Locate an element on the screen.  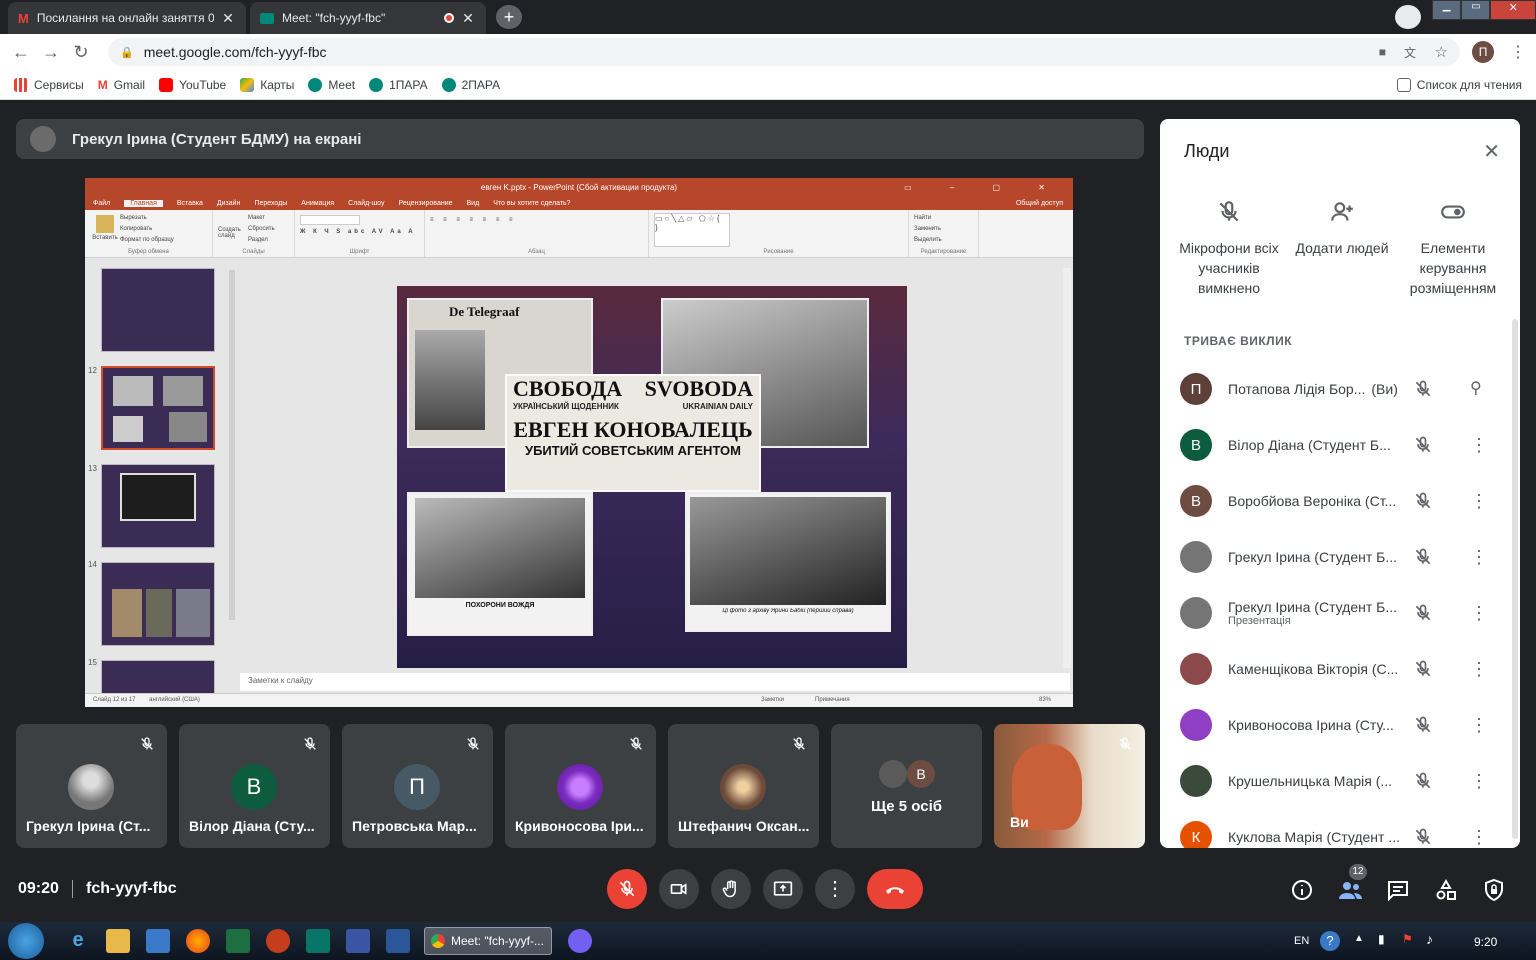
word-icon is located at coordinates (398, 941).